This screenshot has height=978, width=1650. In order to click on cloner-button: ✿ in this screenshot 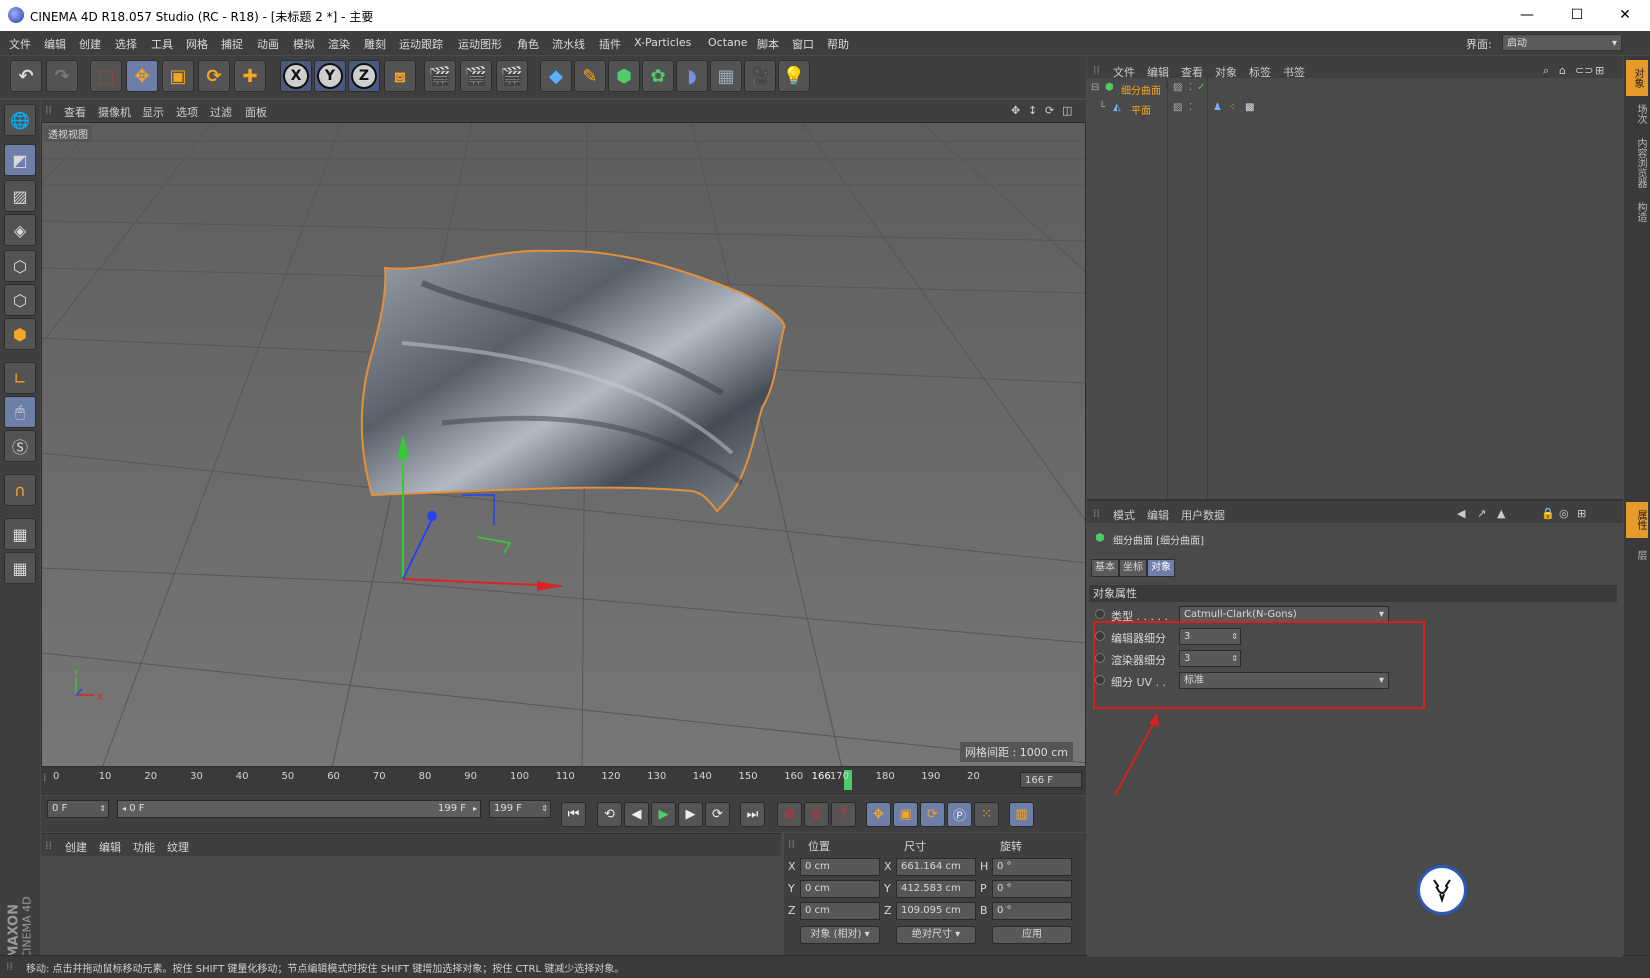, I will do `click(658, 76)`.